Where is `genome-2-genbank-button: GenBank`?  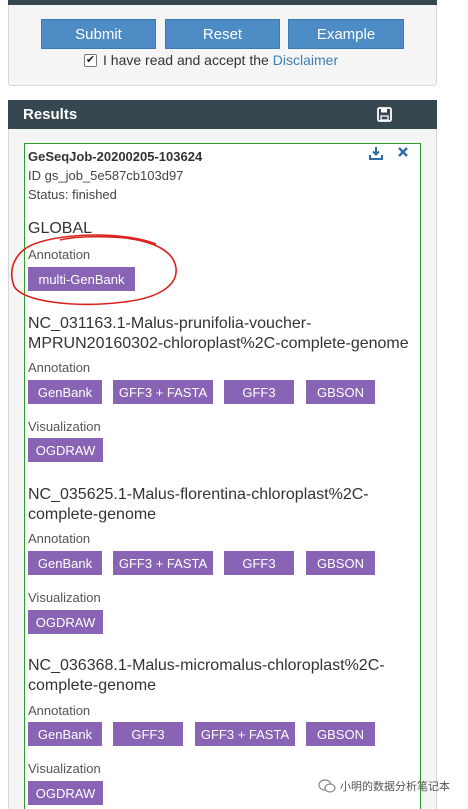
genome-2-genbank-button: GenBank is located at coordinates (65, 563).